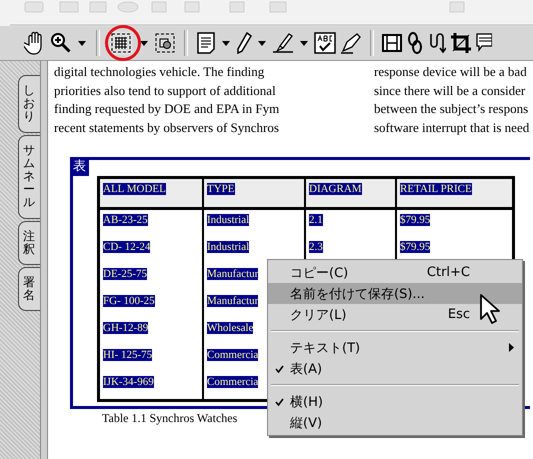  Describe the element at coordinates (165, 43) in the screenshot. I see `snapshot-icon` at that location.